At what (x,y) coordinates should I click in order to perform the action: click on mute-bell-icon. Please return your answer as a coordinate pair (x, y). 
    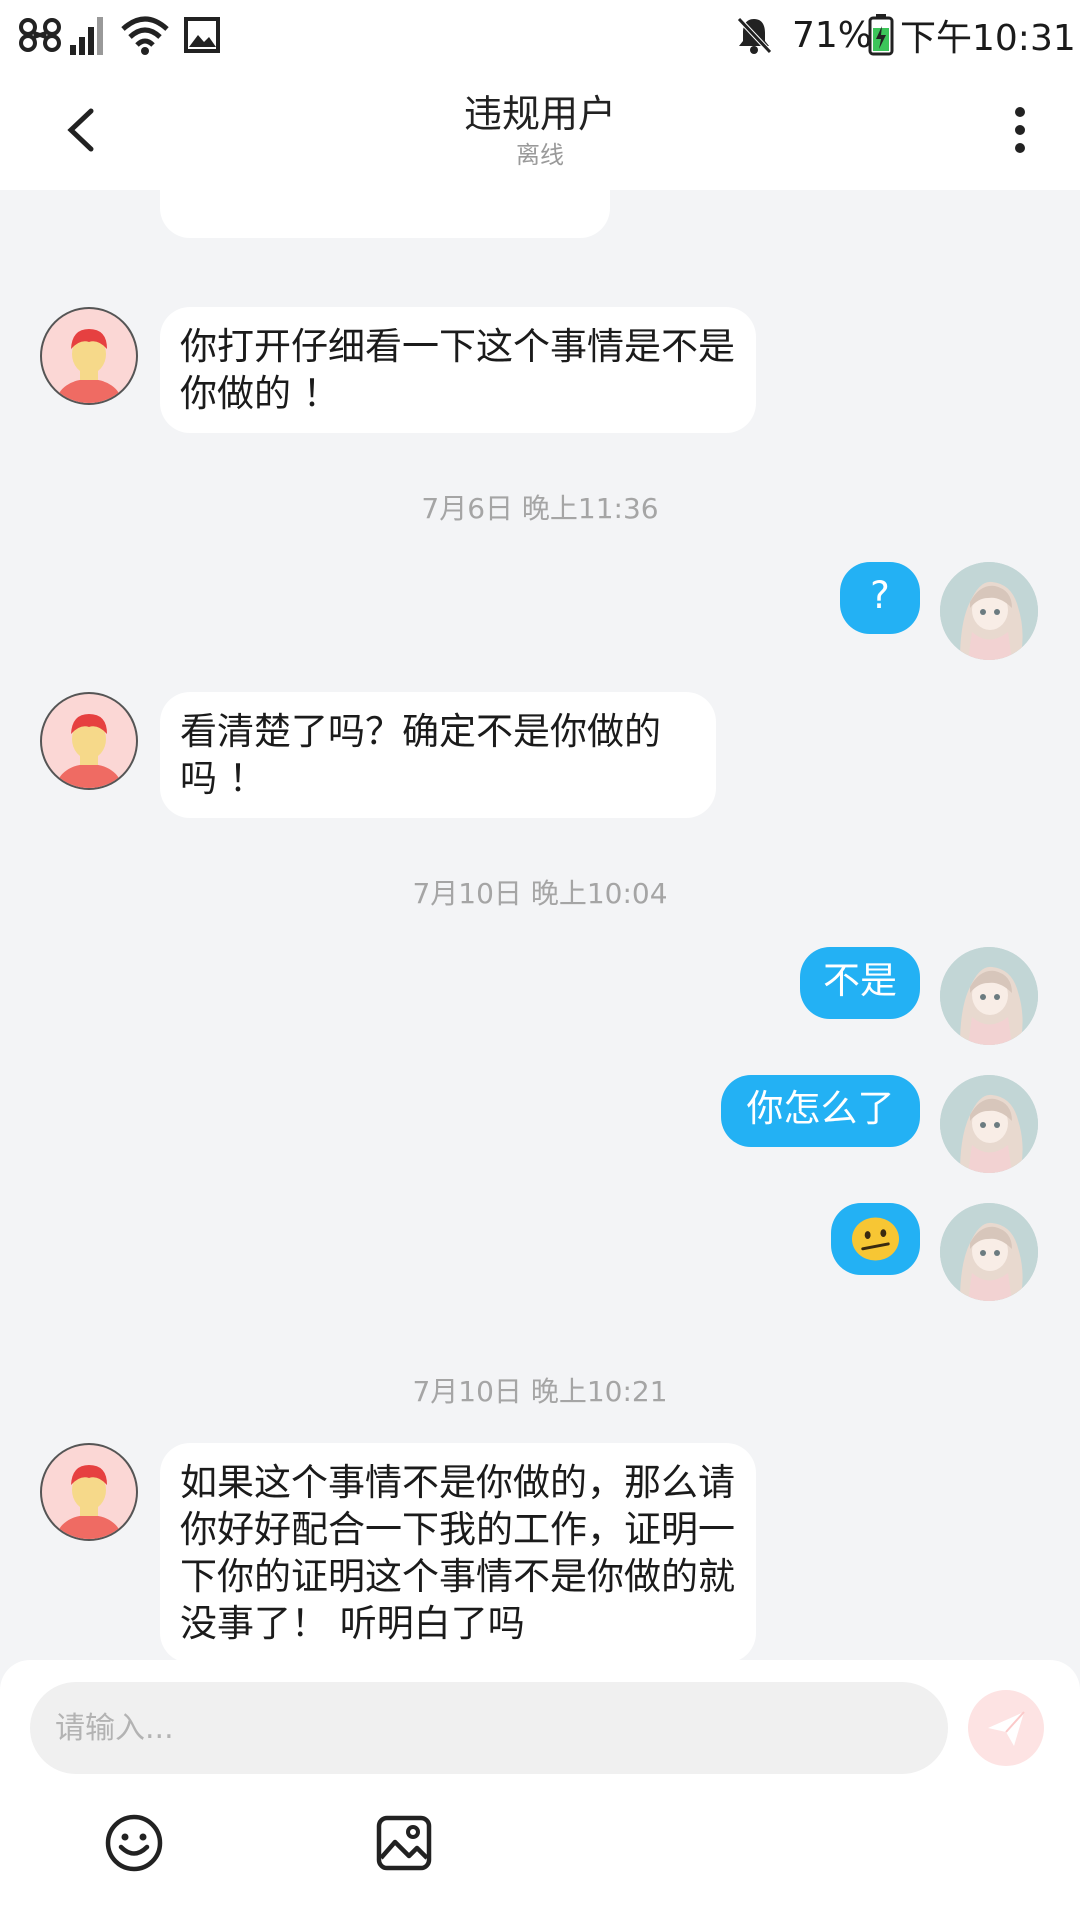
    Looking at the image, I should click on (754, 35).